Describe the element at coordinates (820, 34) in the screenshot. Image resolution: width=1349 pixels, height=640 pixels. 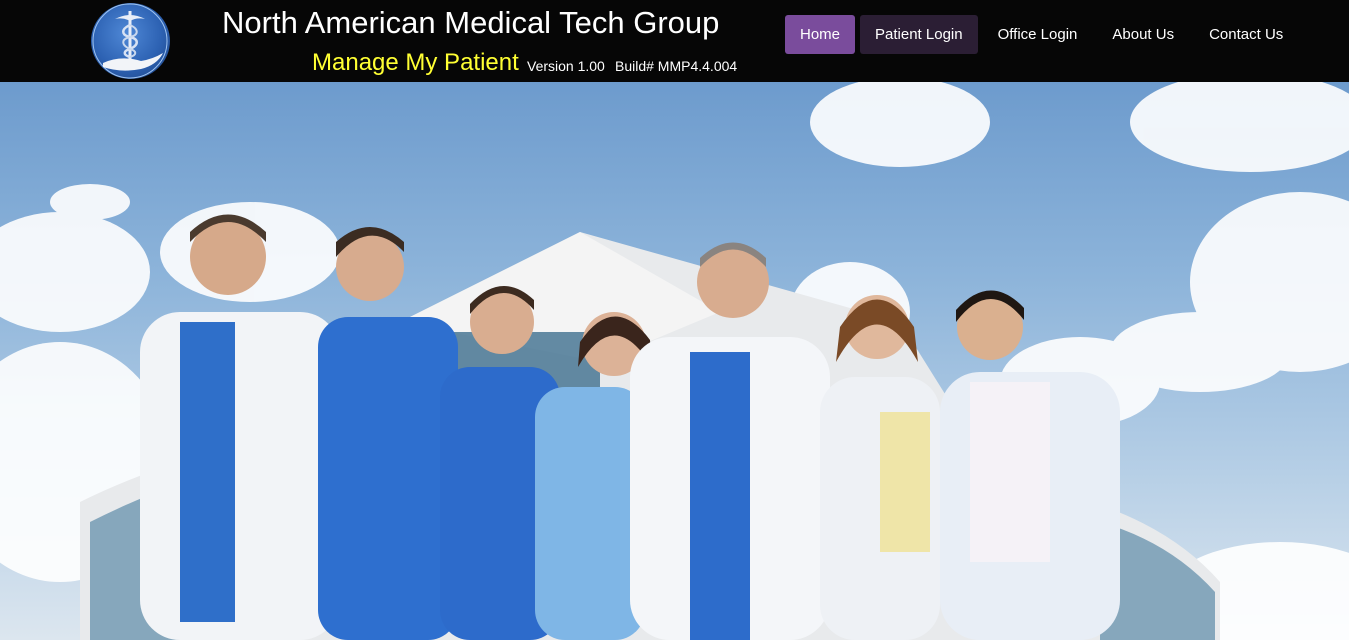
I see `nav-home: Home` at that location.